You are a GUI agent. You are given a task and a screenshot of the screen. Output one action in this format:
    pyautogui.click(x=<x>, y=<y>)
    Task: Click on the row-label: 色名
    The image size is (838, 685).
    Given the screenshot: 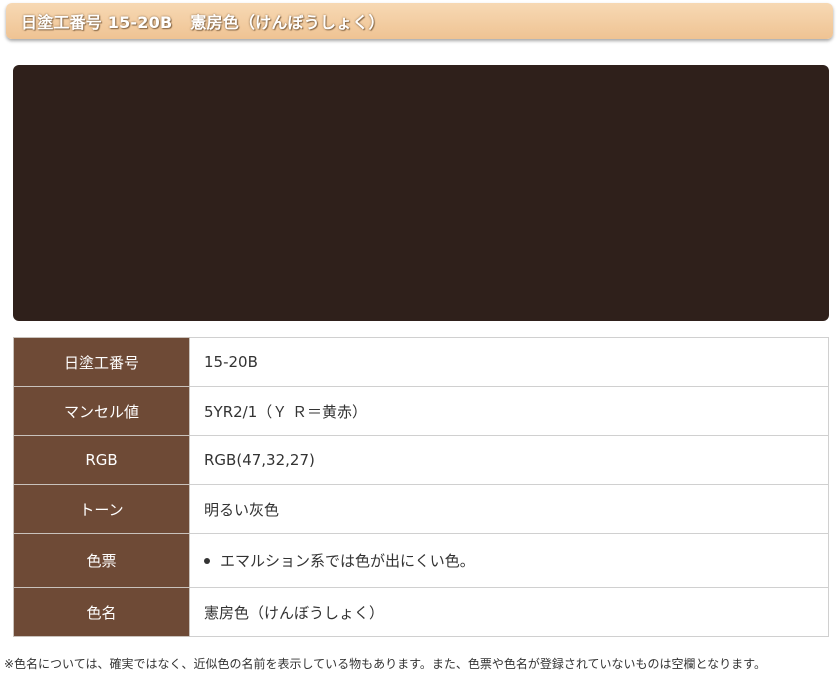 What is the action you would take?
    pyautogui.click(x=101, y=612)
    